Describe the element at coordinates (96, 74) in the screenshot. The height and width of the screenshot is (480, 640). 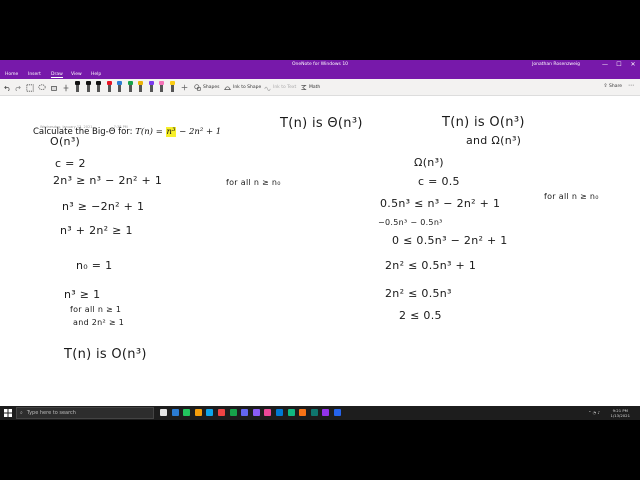
I see `tab-help: Help` at that location.